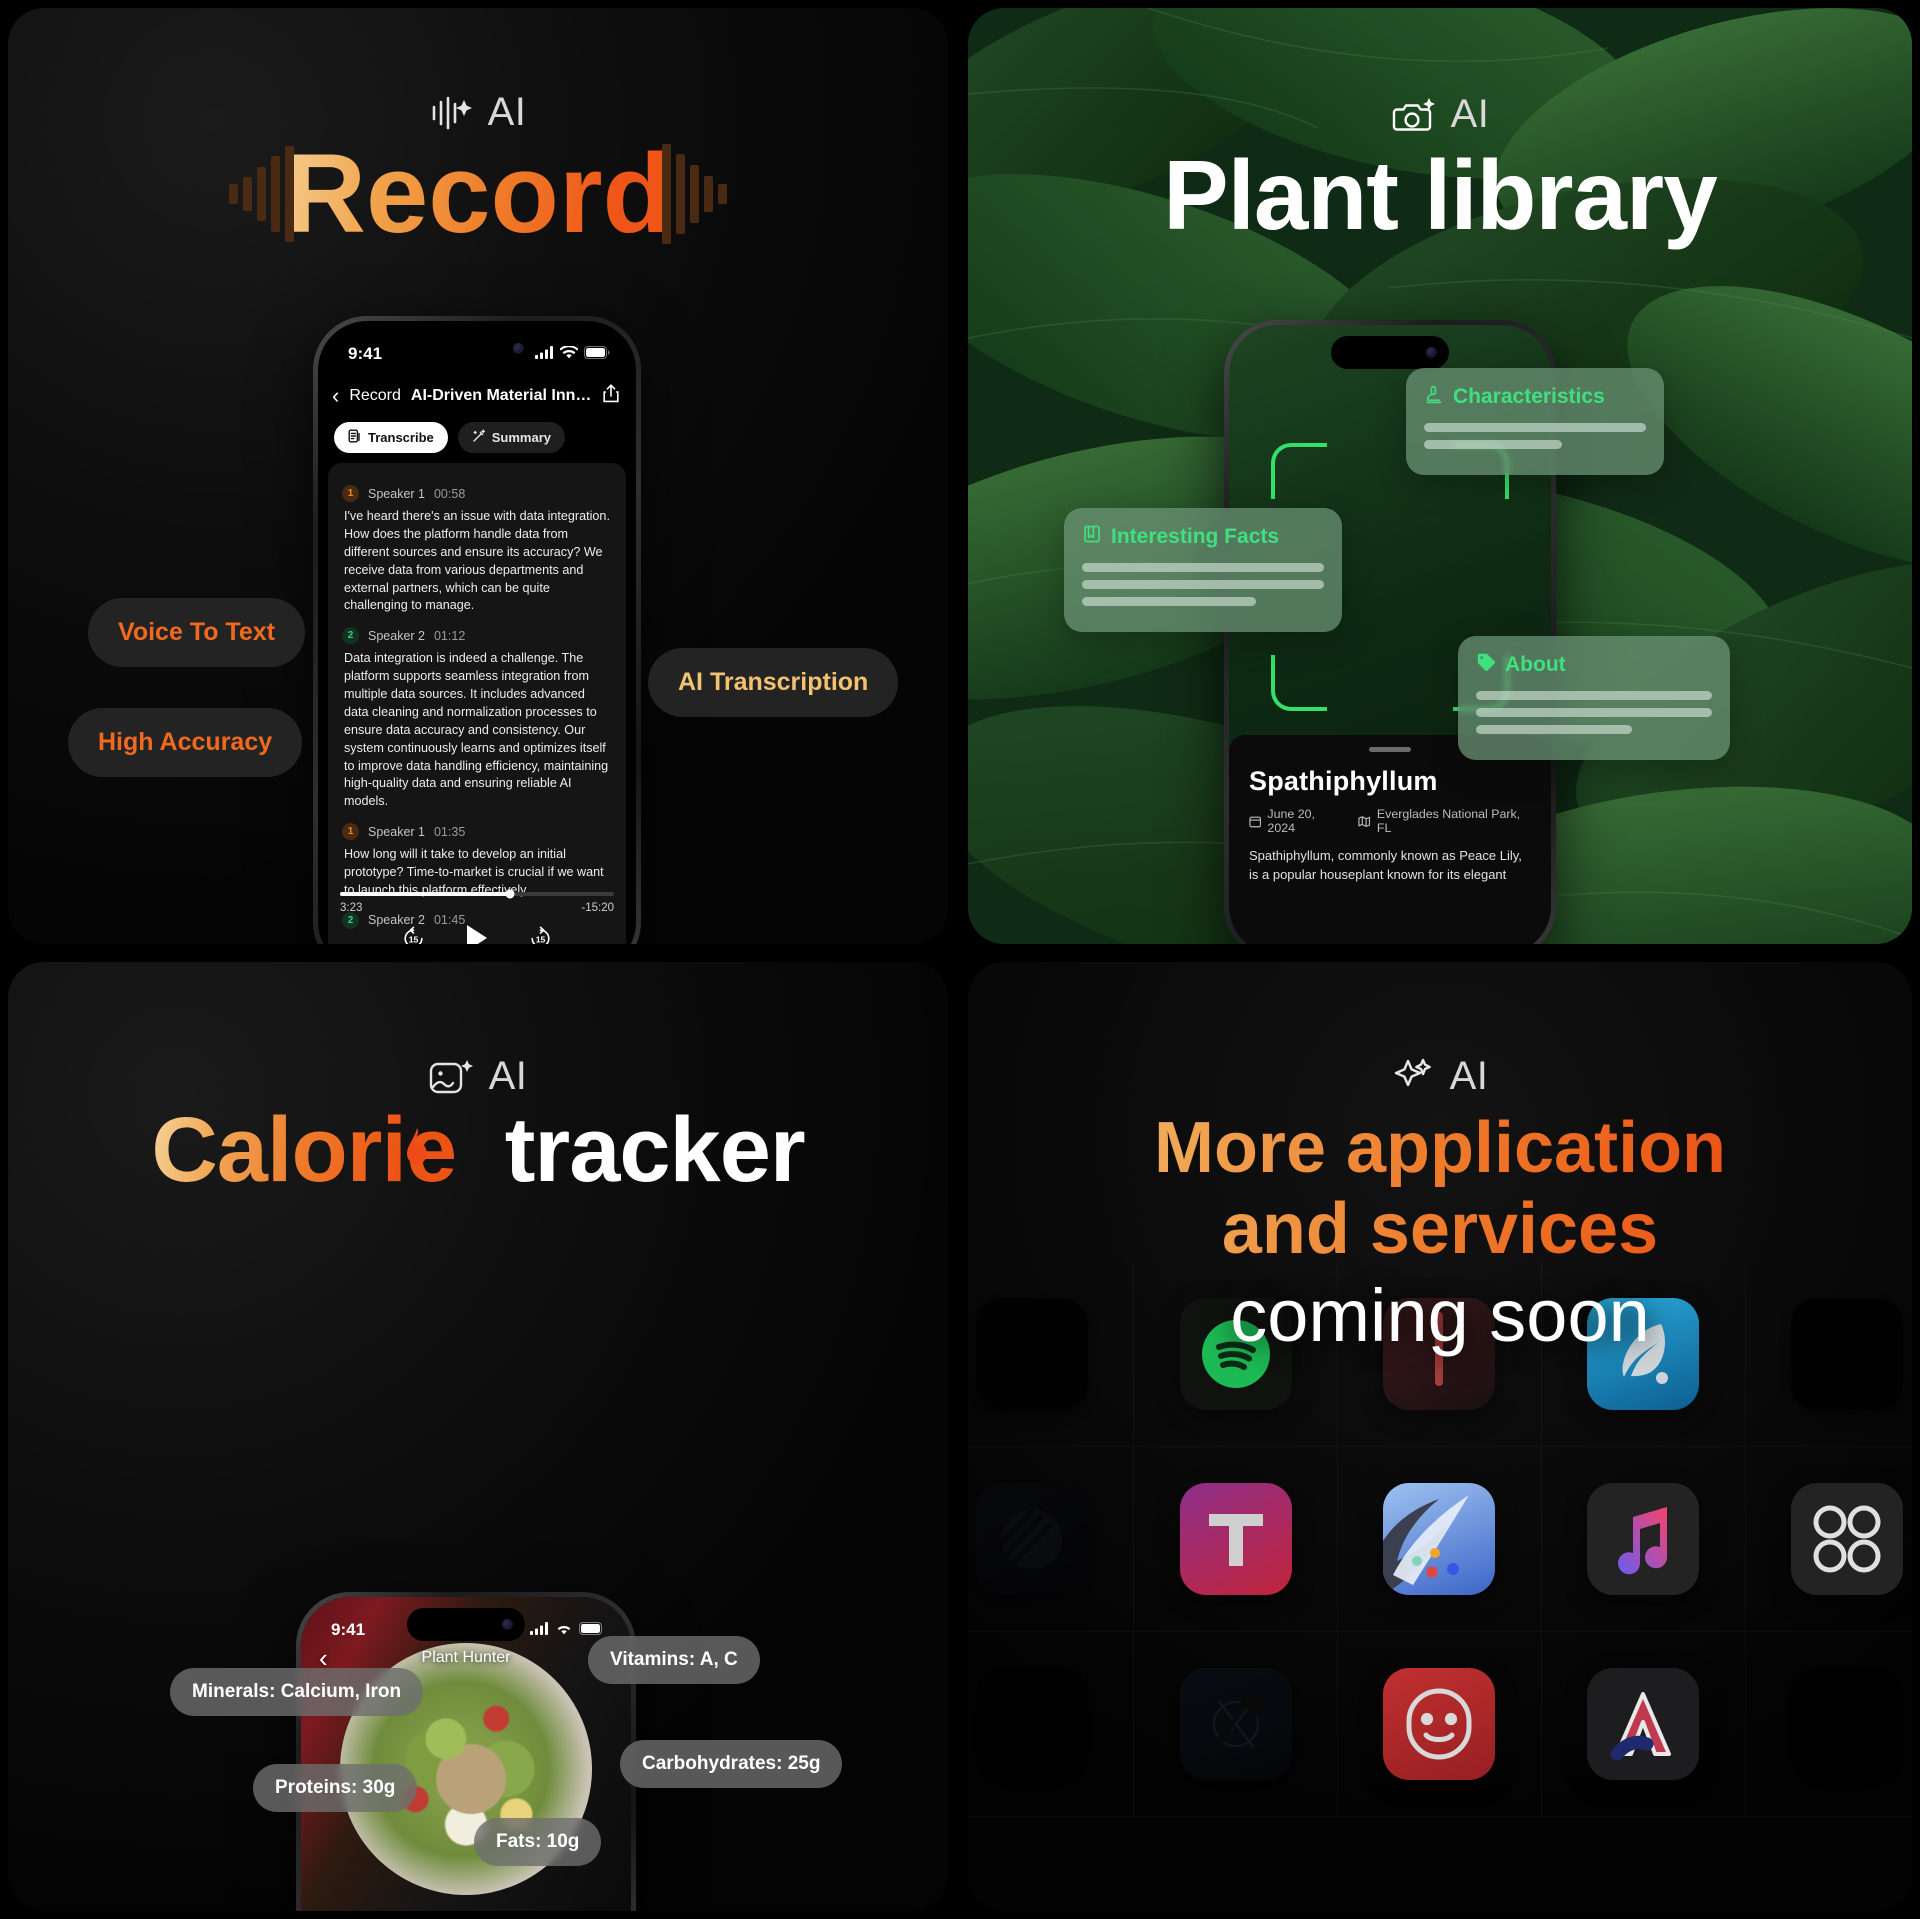 The image size is (1920, 1919). Describe the element at coordinates (477, 934) in the screenshot. I see `play-icon` at that location.